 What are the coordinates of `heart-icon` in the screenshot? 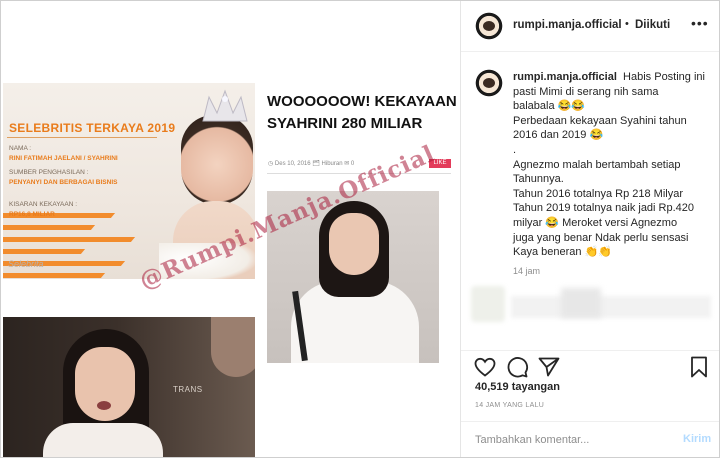 It's located at (485, 367).